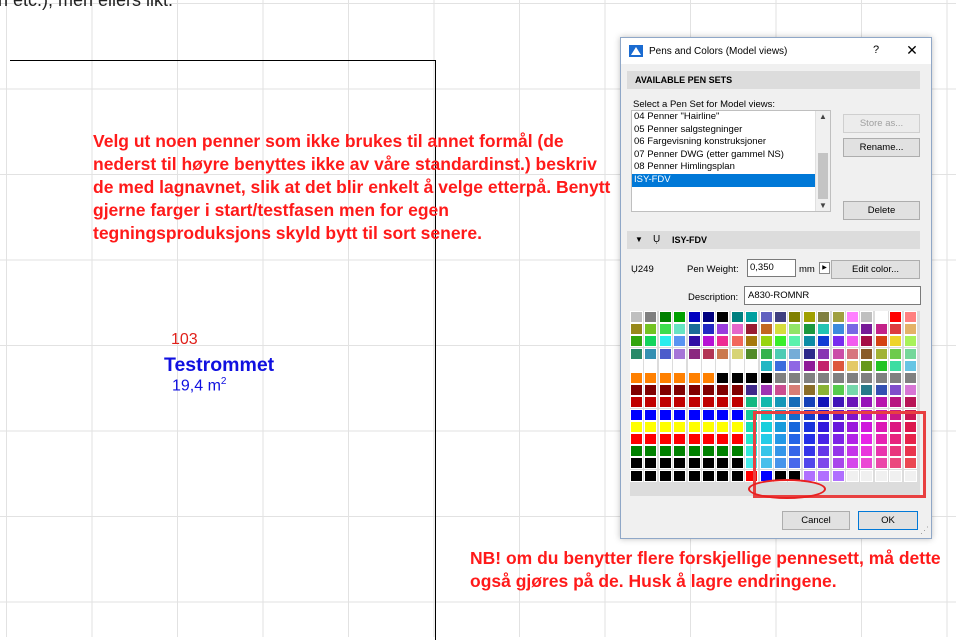  Describe the element at coordinates (876, 50) in the screenshot. I see `help-button: ?` at that location.